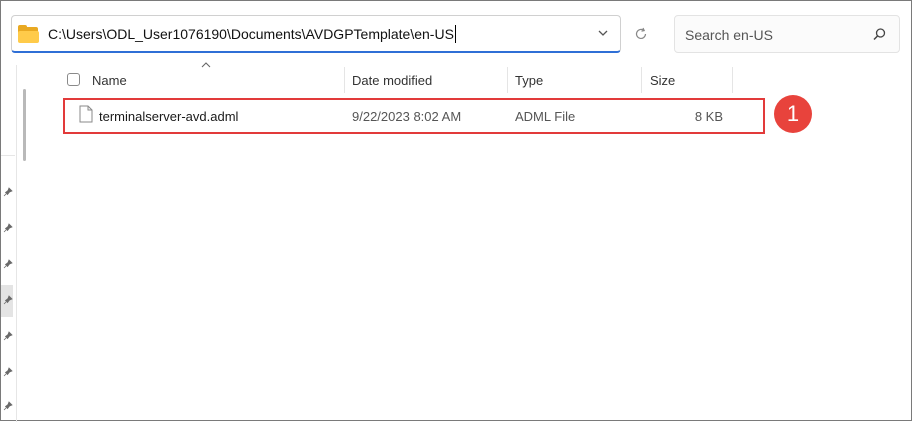 The image size is (912, 422). Describe the element at coordinates (24, 125) in the screenshot. I see `nav-scrollbar` at that location.